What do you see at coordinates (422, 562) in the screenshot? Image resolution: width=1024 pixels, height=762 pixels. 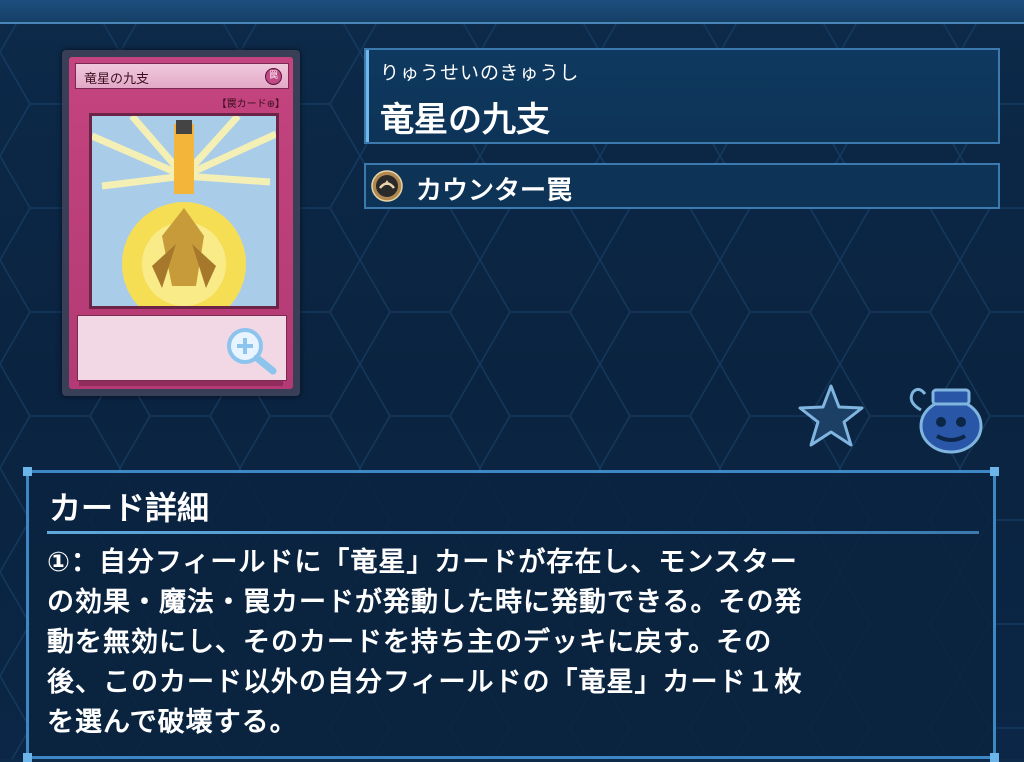 I see `effect-line: ①：自分フィールドに「竜星」カードが存在し、モンスター` at bounding box center [422, 562].